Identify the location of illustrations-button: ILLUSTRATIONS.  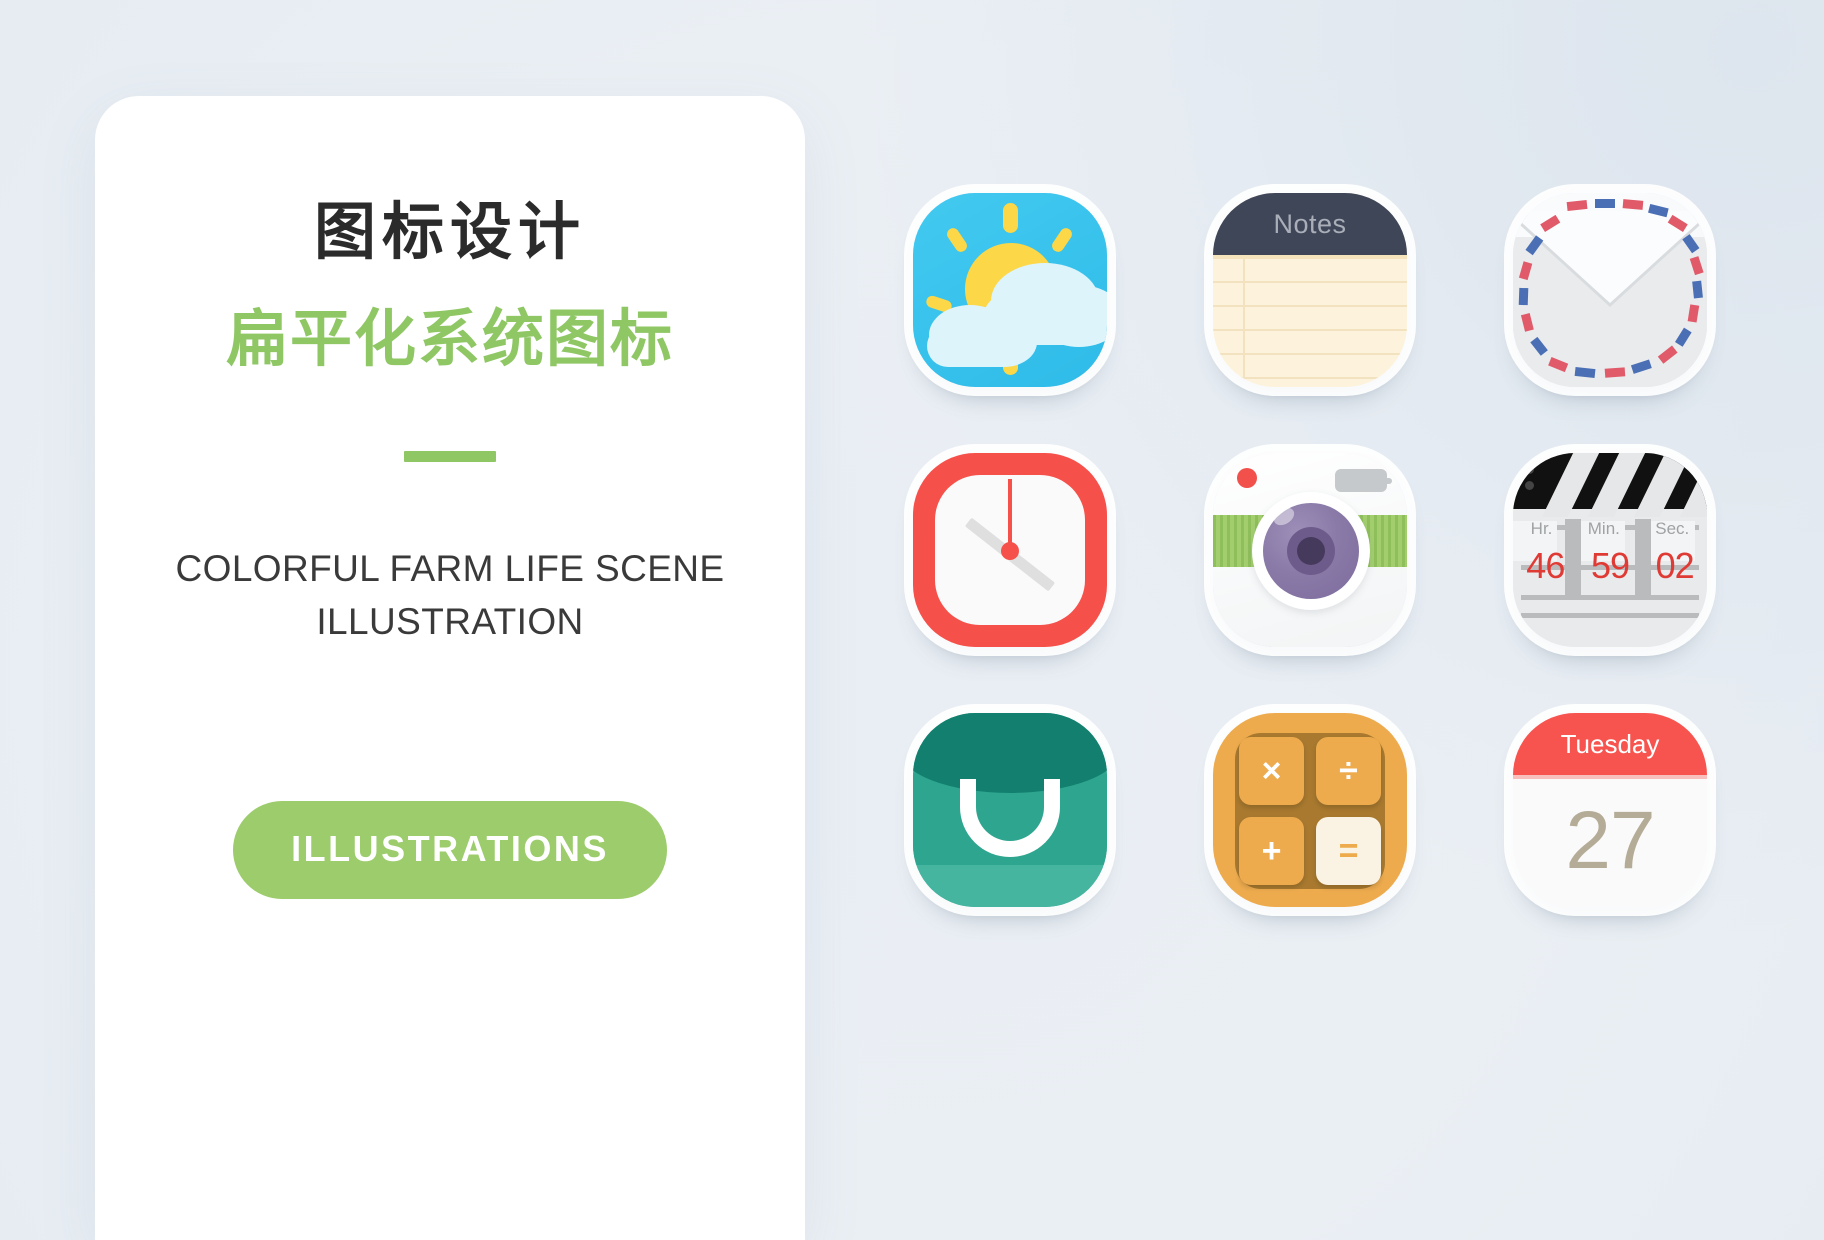
(450, 849).